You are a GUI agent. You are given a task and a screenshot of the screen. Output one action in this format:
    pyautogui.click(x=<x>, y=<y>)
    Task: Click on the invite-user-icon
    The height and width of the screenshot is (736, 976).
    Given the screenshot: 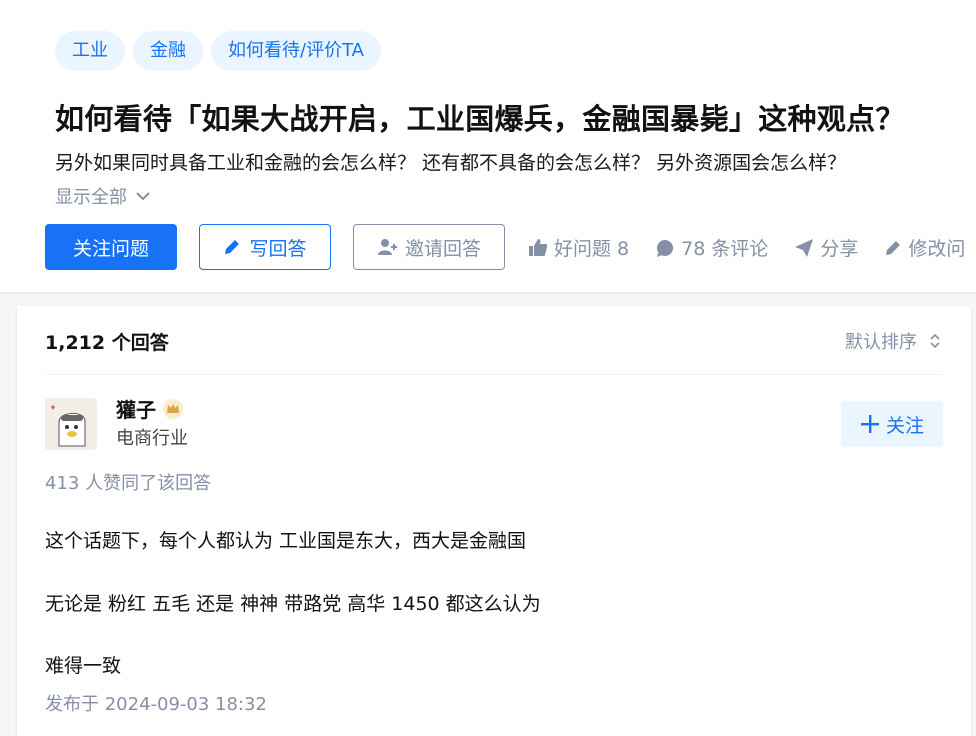 What is the action you would take?
    pyautogui.click(x=387, y=247)
    